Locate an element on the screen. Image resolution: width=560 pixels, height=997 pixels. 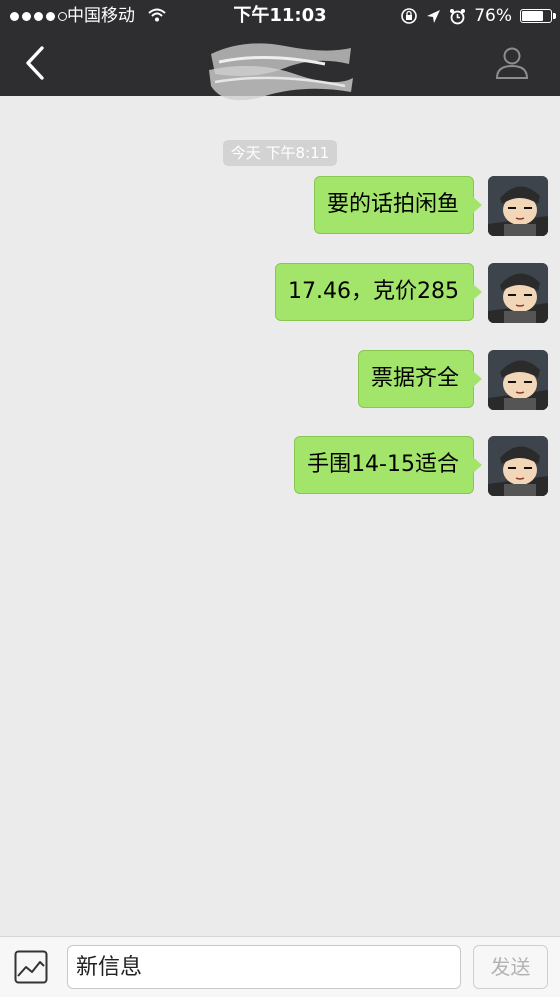
message-bubble: 要的话拍闲鱼 is located at coordinates (398, 205).